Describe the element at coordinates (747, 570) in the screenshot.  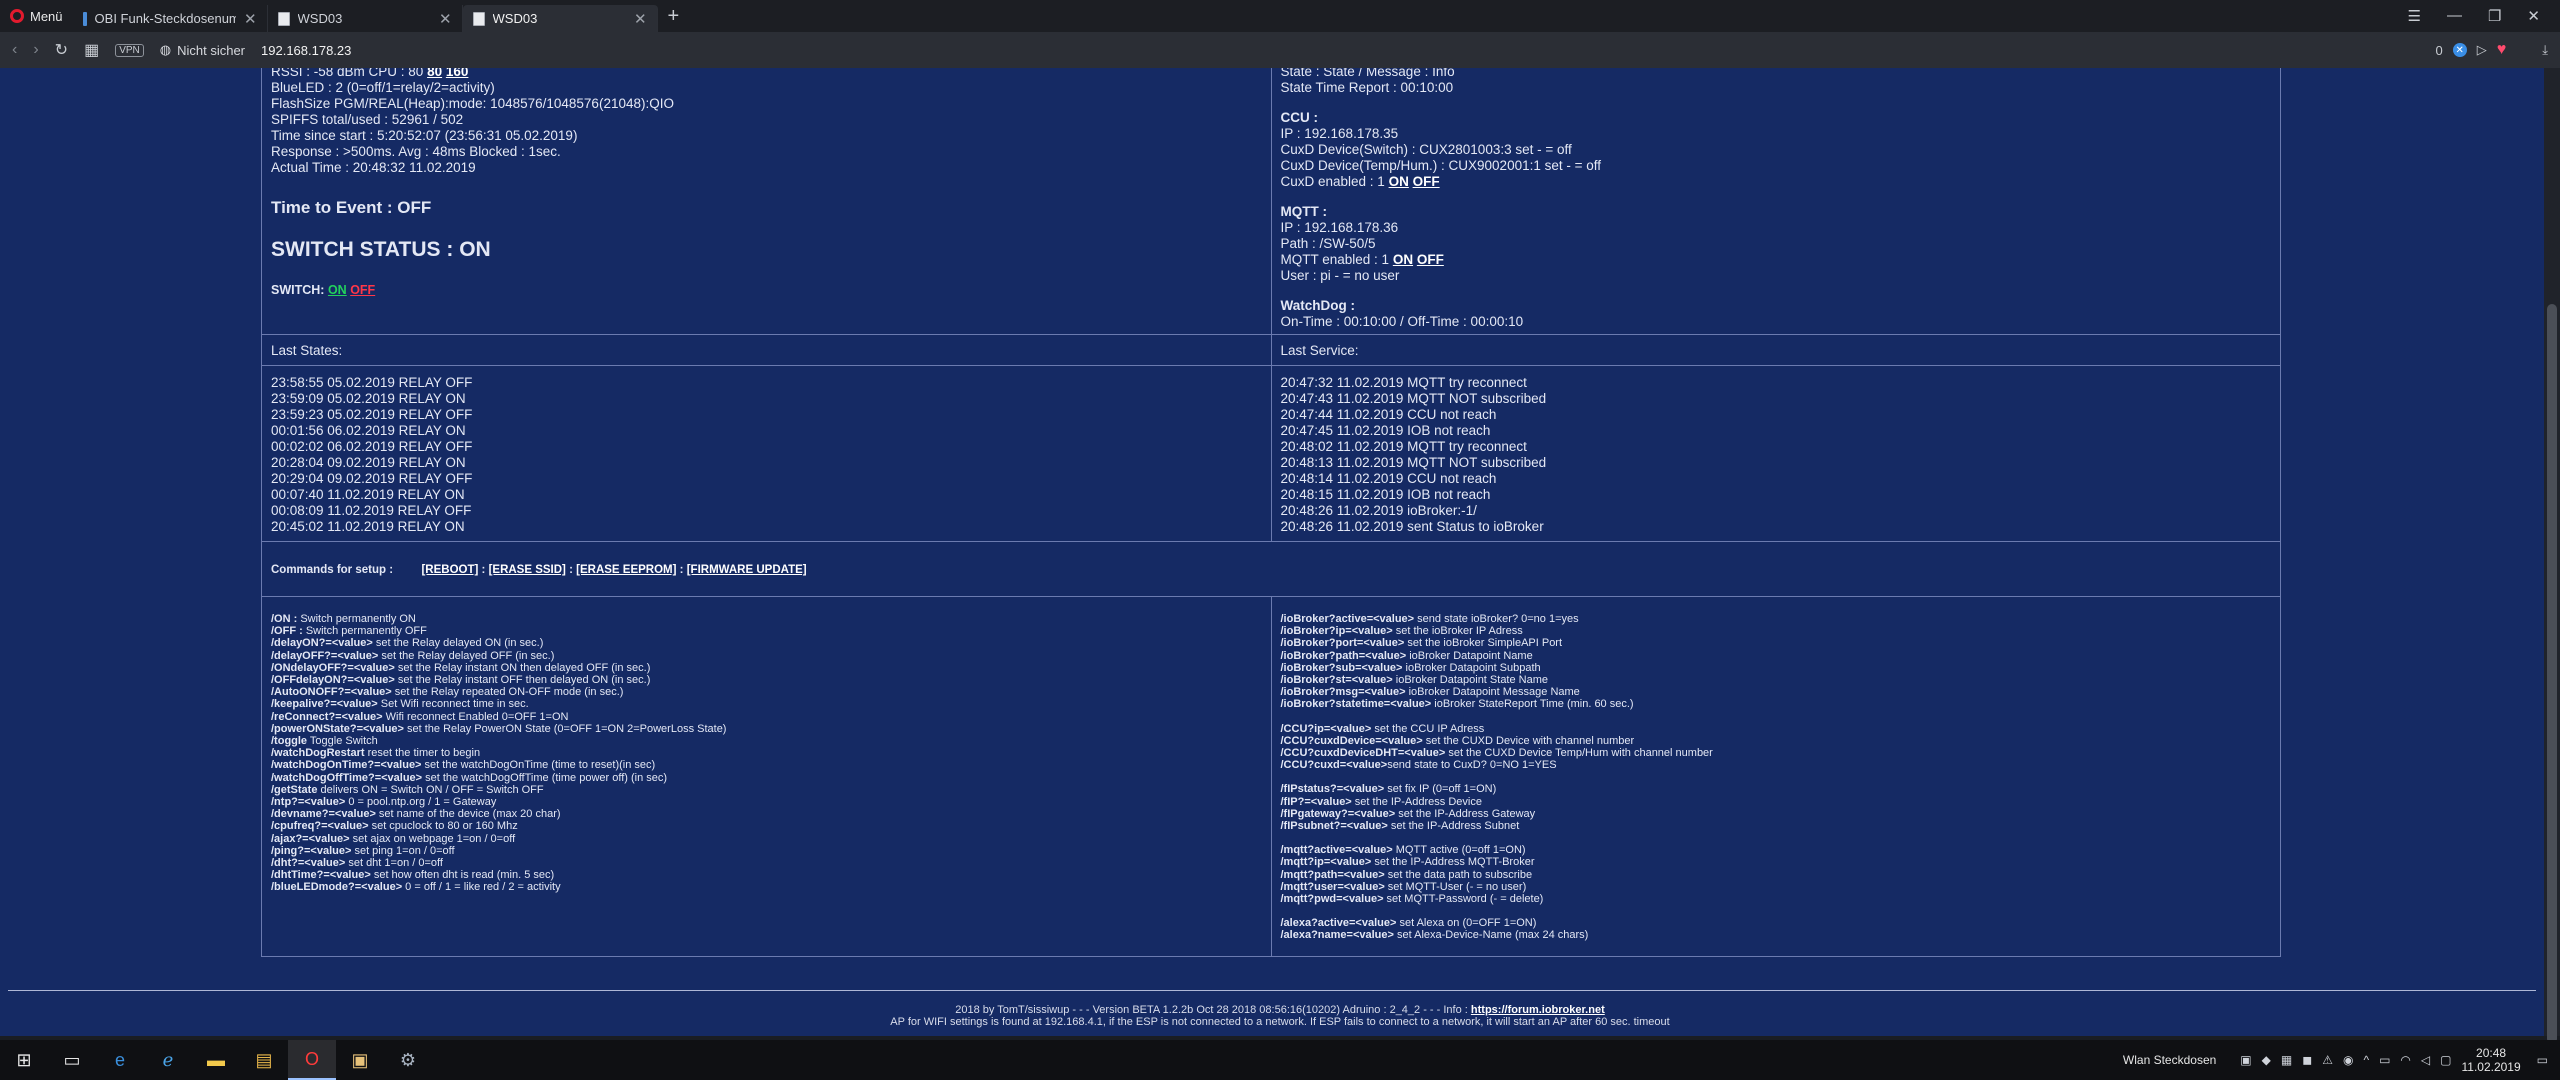
I see `firmware-update-link: [FIRMWARE UPDATE]` at that location.